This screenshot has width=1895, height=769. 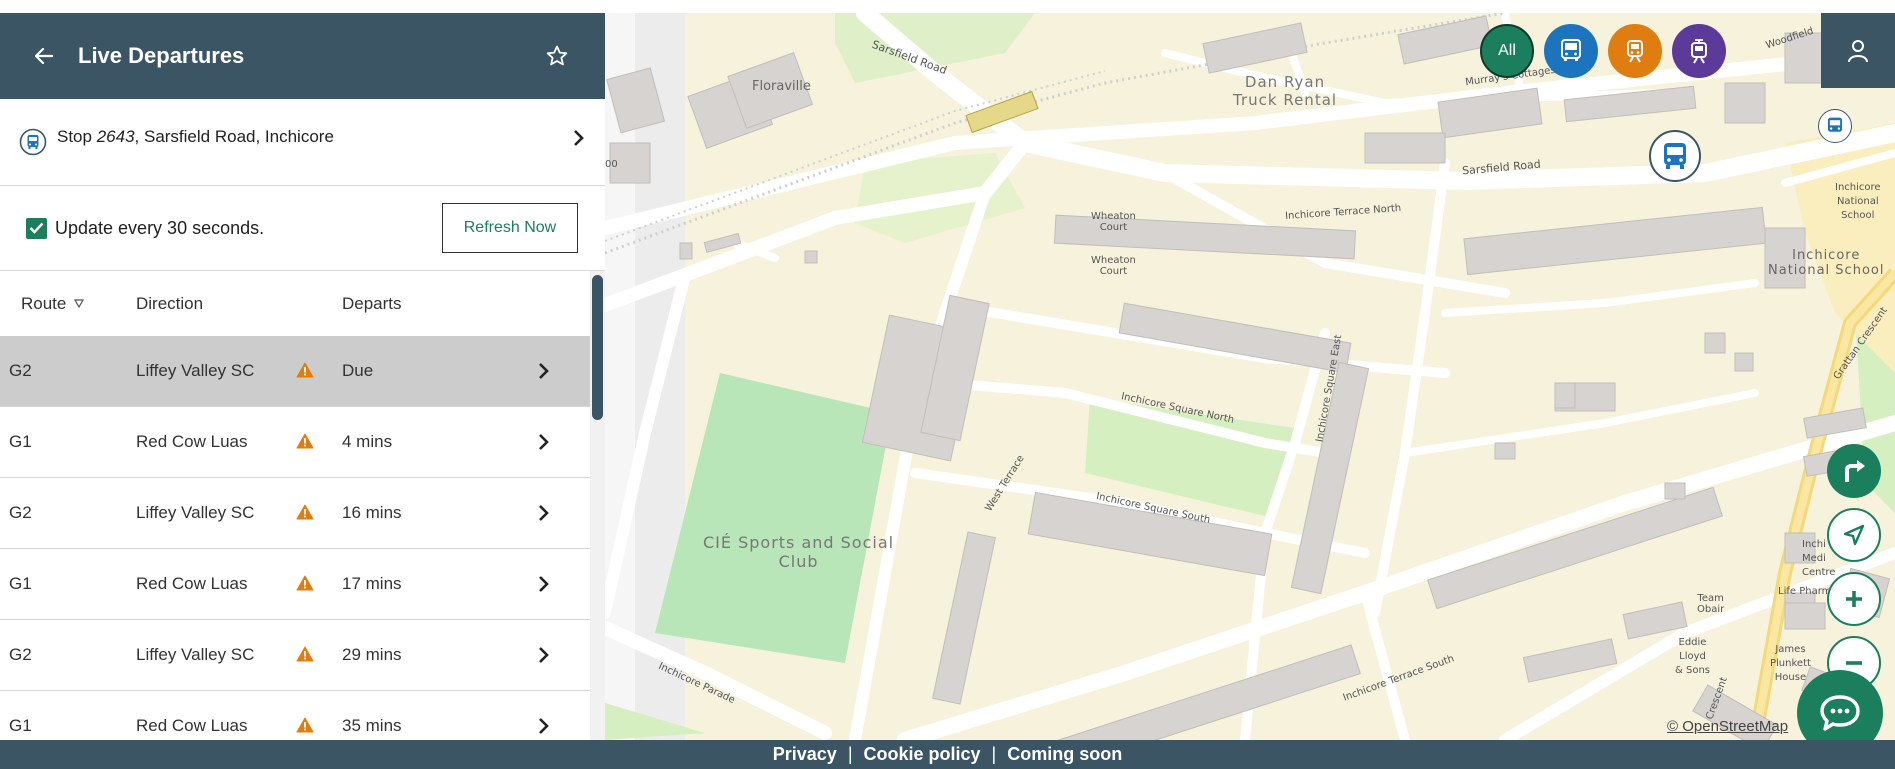 I want to click on directions-icon, so click(x=1855, y=471).